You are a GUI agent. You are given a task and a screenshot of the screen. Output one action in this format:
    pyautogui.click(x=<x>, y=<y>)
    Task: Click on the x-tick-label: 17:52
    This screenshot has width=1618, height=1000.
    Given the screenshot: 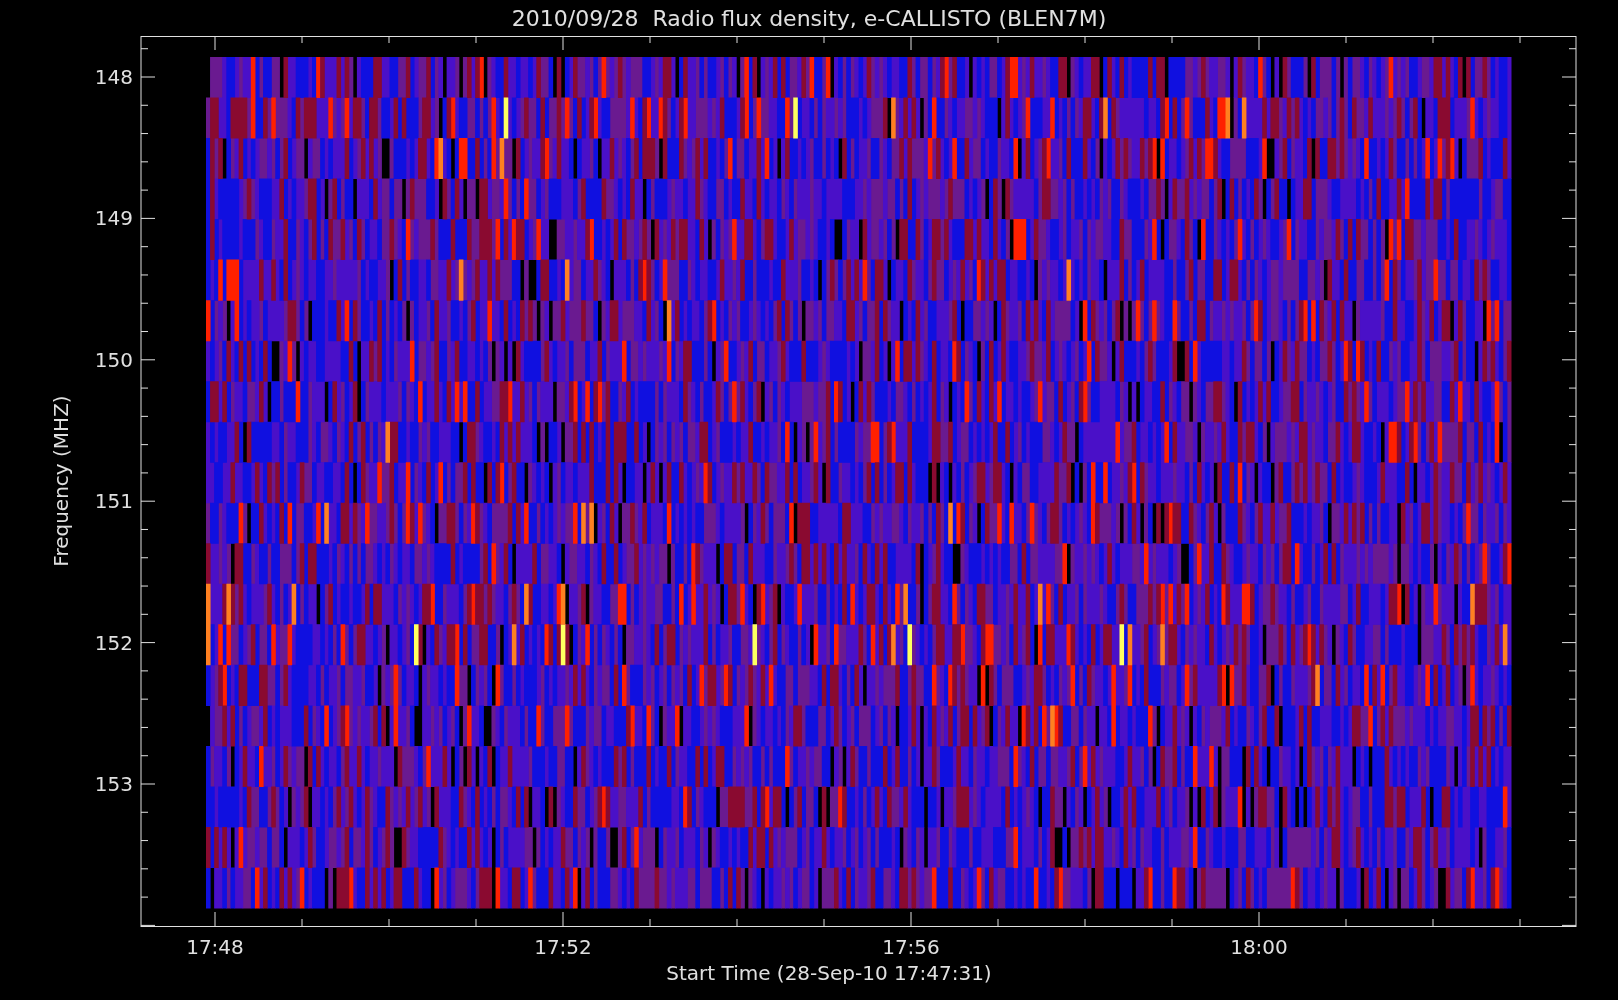 What is the action you would take?
    pyautogui.click(x=563, y=946)
    